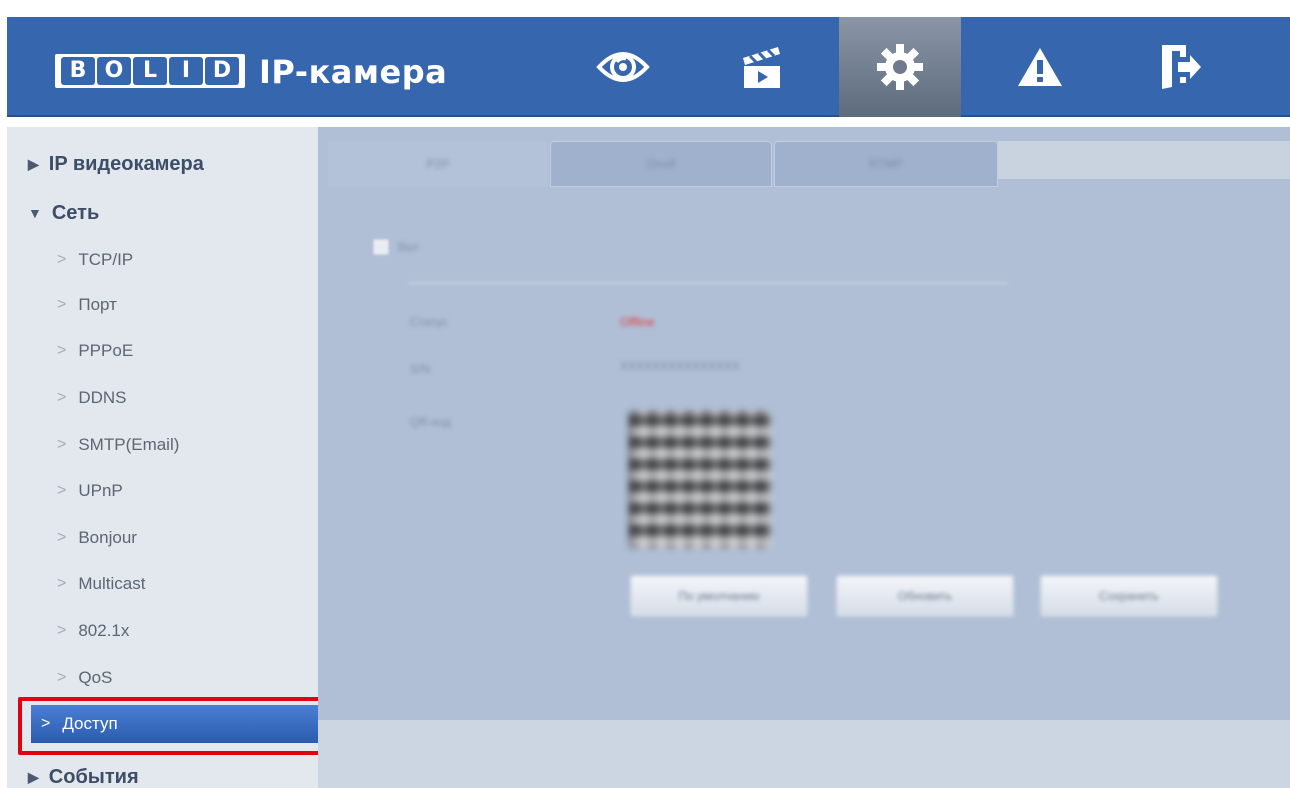  I want to click on logout-button, so click(1180, 67).